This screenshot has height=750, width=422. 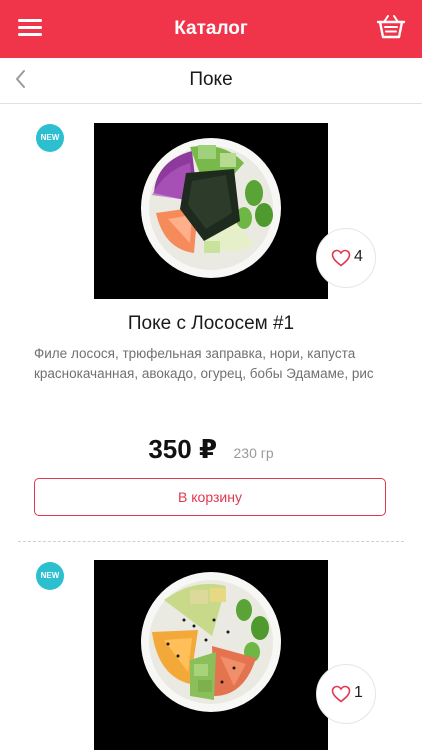 I want to click on app-header: Каталог, so click(x=211, y=29).